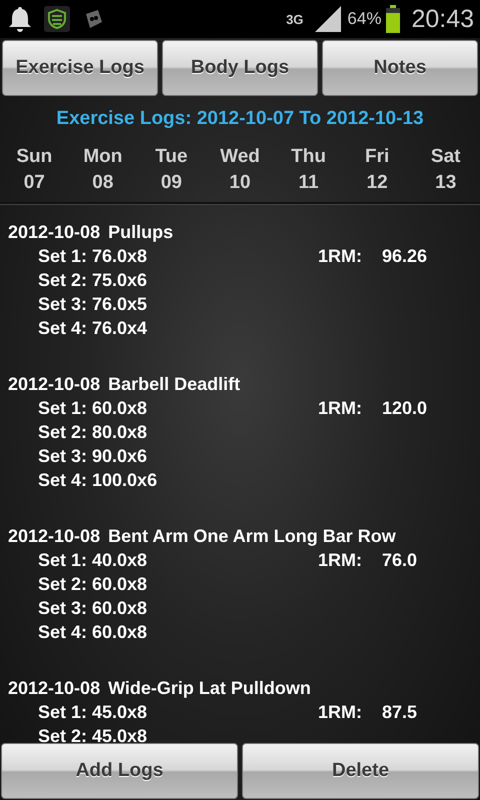 The width and height of the screenshot is (480, 800). What do you see at coordinates (240, 68) in the screenshot?
I see `tab-button: Body Logs` at bounding box center [240, 68].